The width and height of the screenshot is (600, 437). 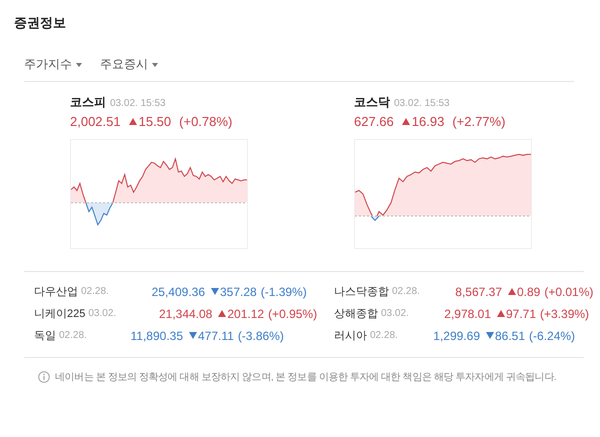 I want to click on change-value: 97.71, so click(x=521, y=313).